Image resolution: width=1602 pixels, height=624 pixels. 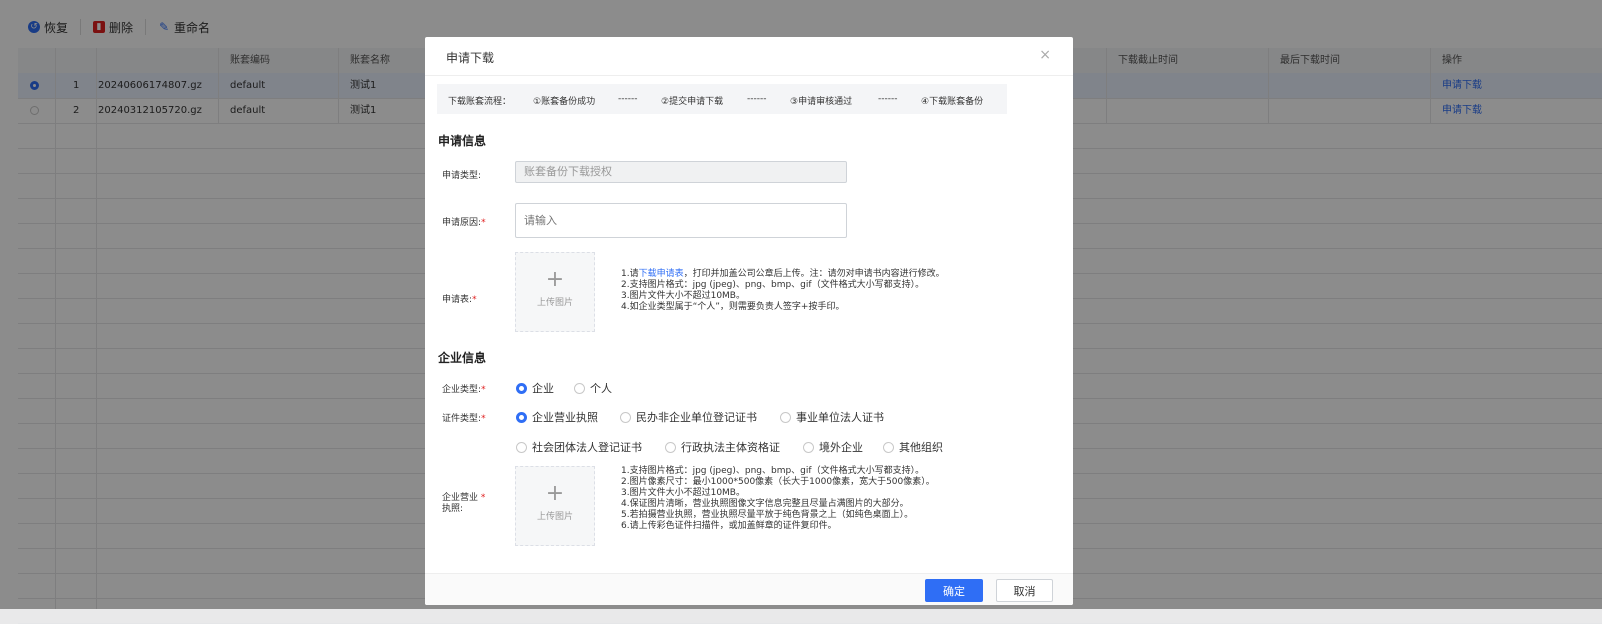 I want to click on cert-type-other-org-radio: 其他组织, so click(x=913, y=447).